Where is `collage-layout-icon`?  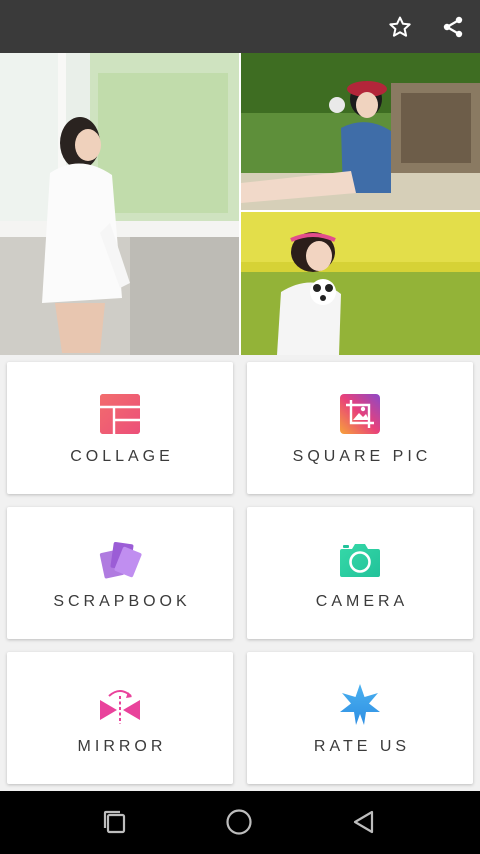
collage-layout-icon is located at coordinates (120, 414).